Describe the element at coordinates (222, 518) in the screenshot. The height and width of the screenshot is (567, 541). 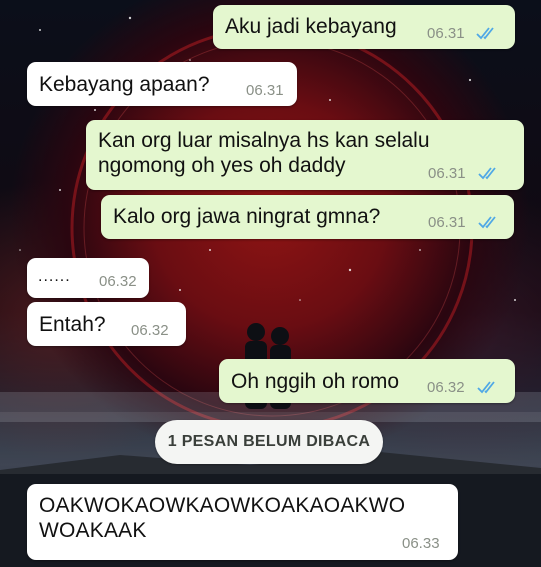
I see `message-text: OAKWOKAOWKAOWKOAKAOAKWO WOAKAAK` at that location.